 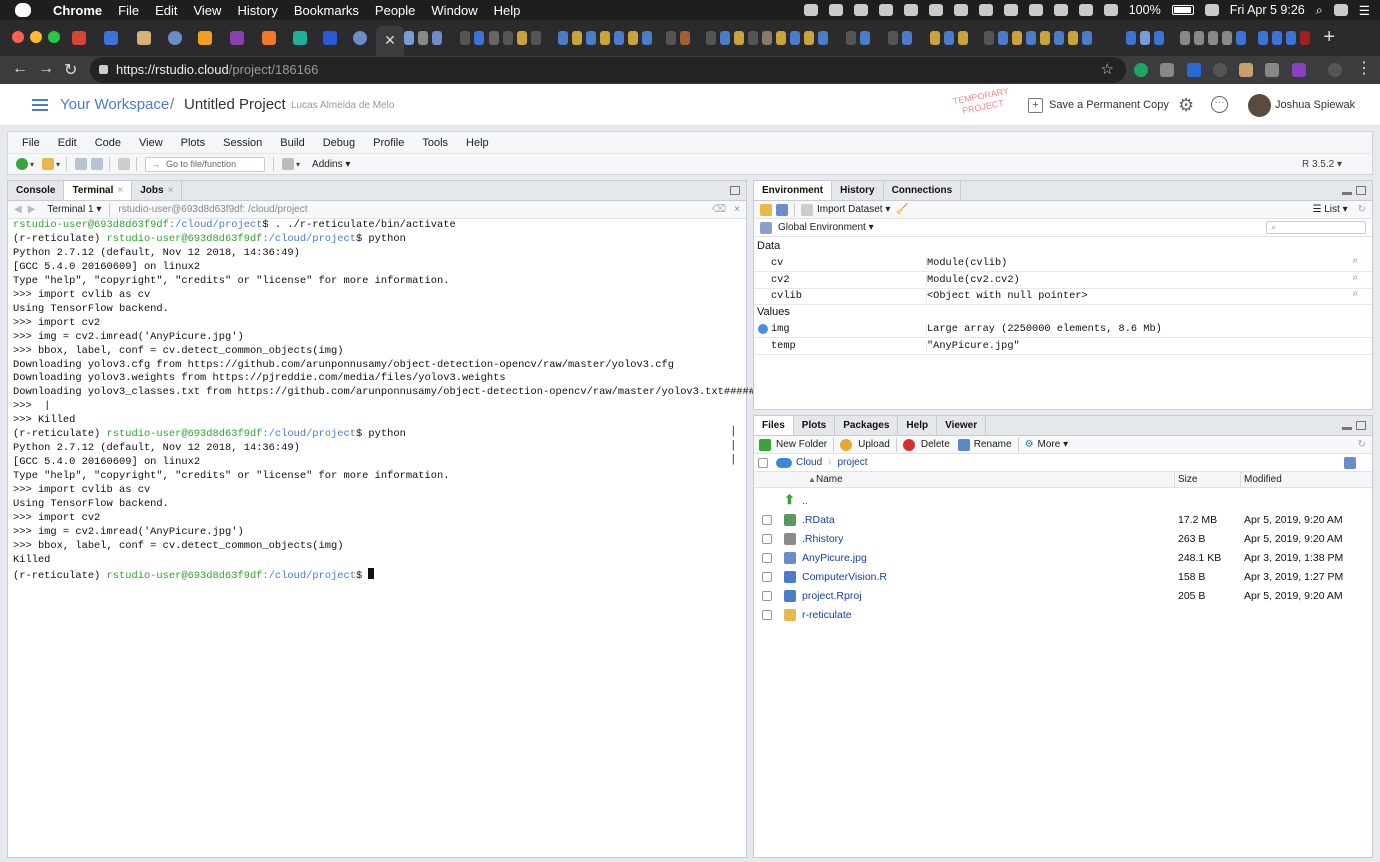 What do you see at coordinates (1053, 444) in the screenshot?
I see `more-menu-button: More ▾` at bounding box center [1053, 444].